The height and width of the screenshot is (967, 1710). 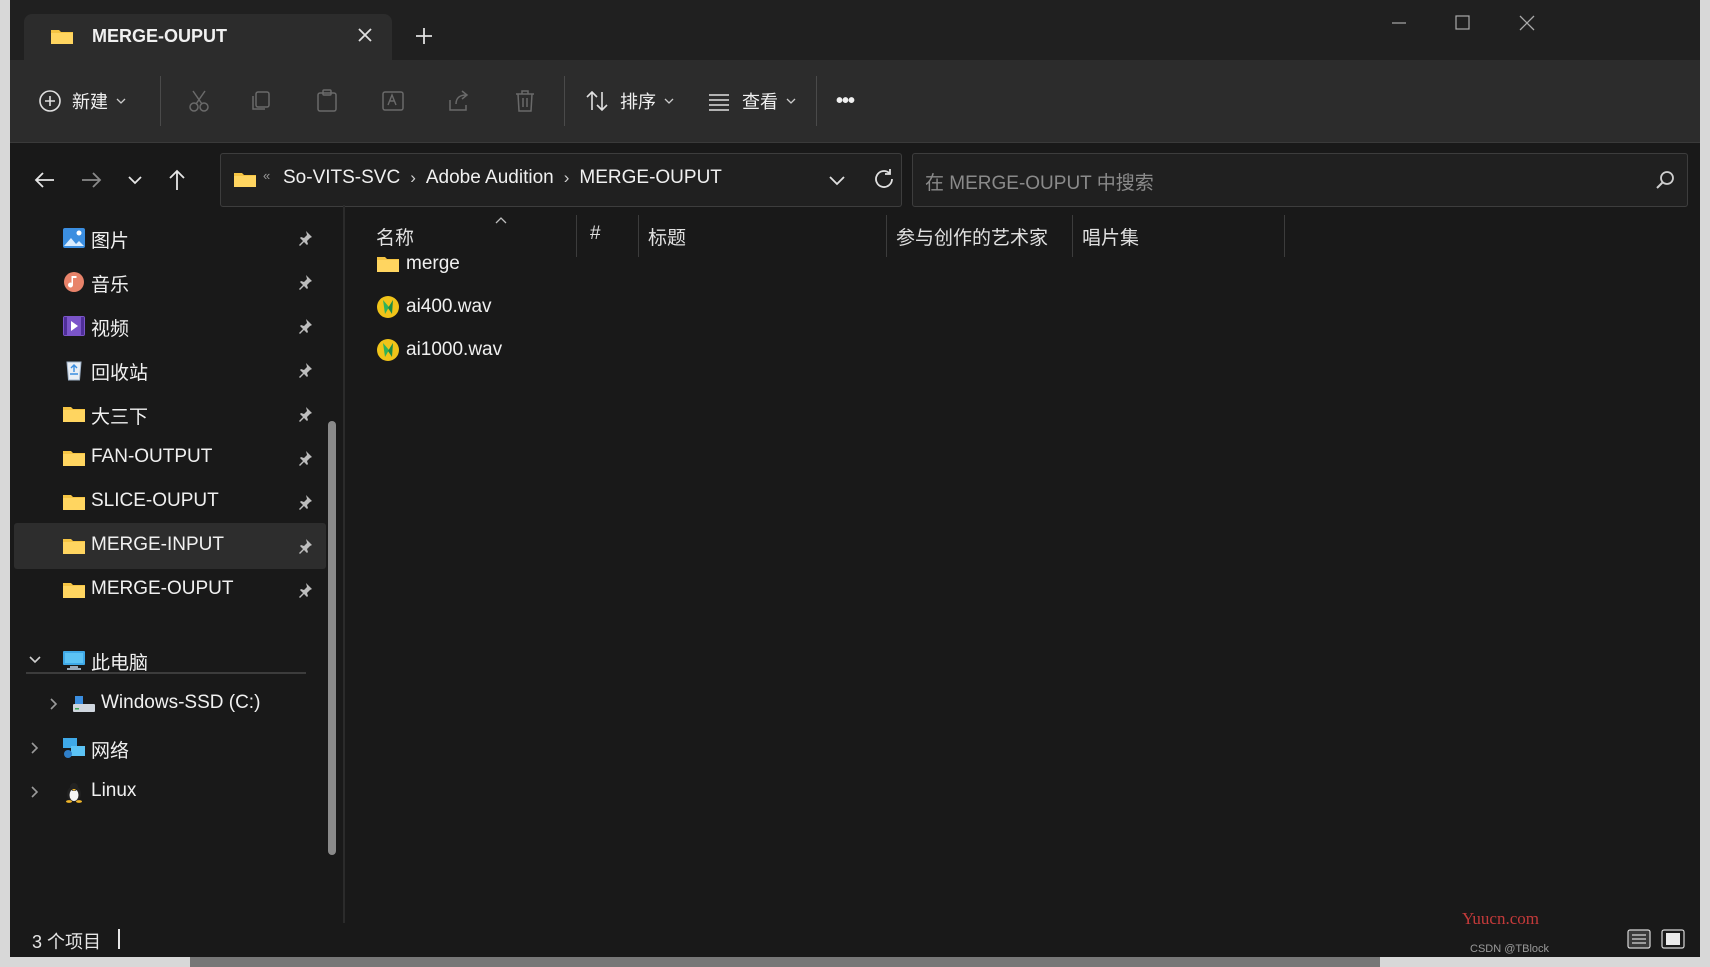 I want to click on breadcrumb-overflow: «, so click(x=266, y=175).